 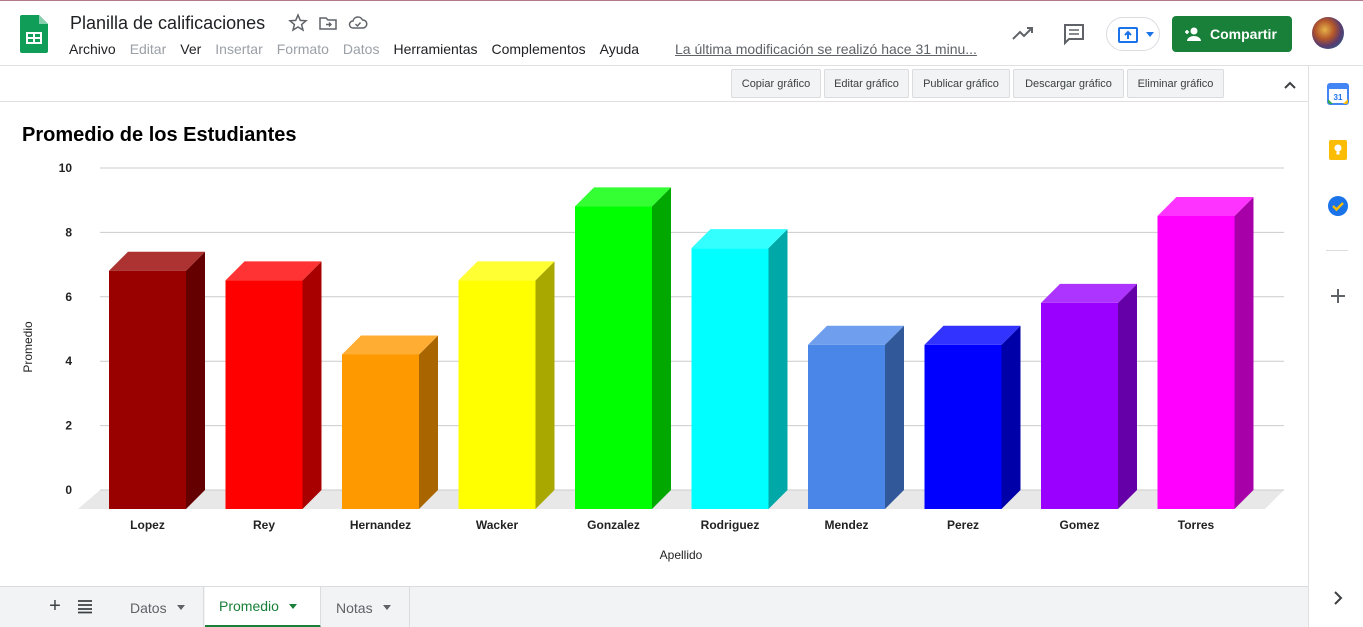 What do you see at coordinates (147, 525) in the screenshot?
I see `x-tick-label: Lopez` at bounding box center [147, 525].